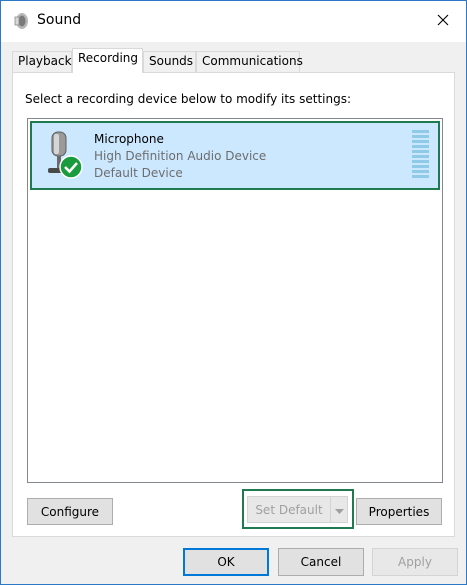 The height and width of the screenshot is (585, 467). Describe the element at coordinates (169, 61) in the screenshot. I see `tab-sounds: Sounds` at that location.